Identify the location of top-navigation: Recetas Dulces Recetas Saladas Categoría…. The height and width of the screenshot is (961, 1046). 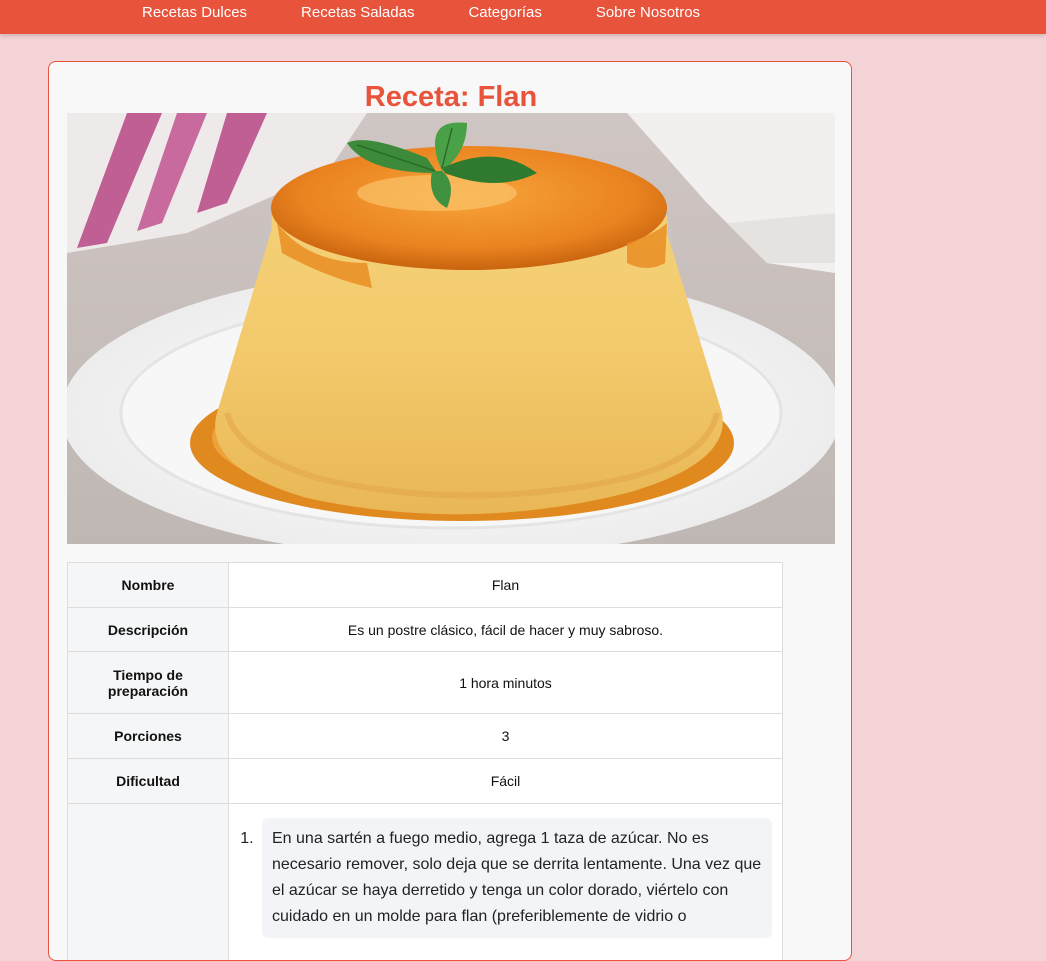
(523, 17).